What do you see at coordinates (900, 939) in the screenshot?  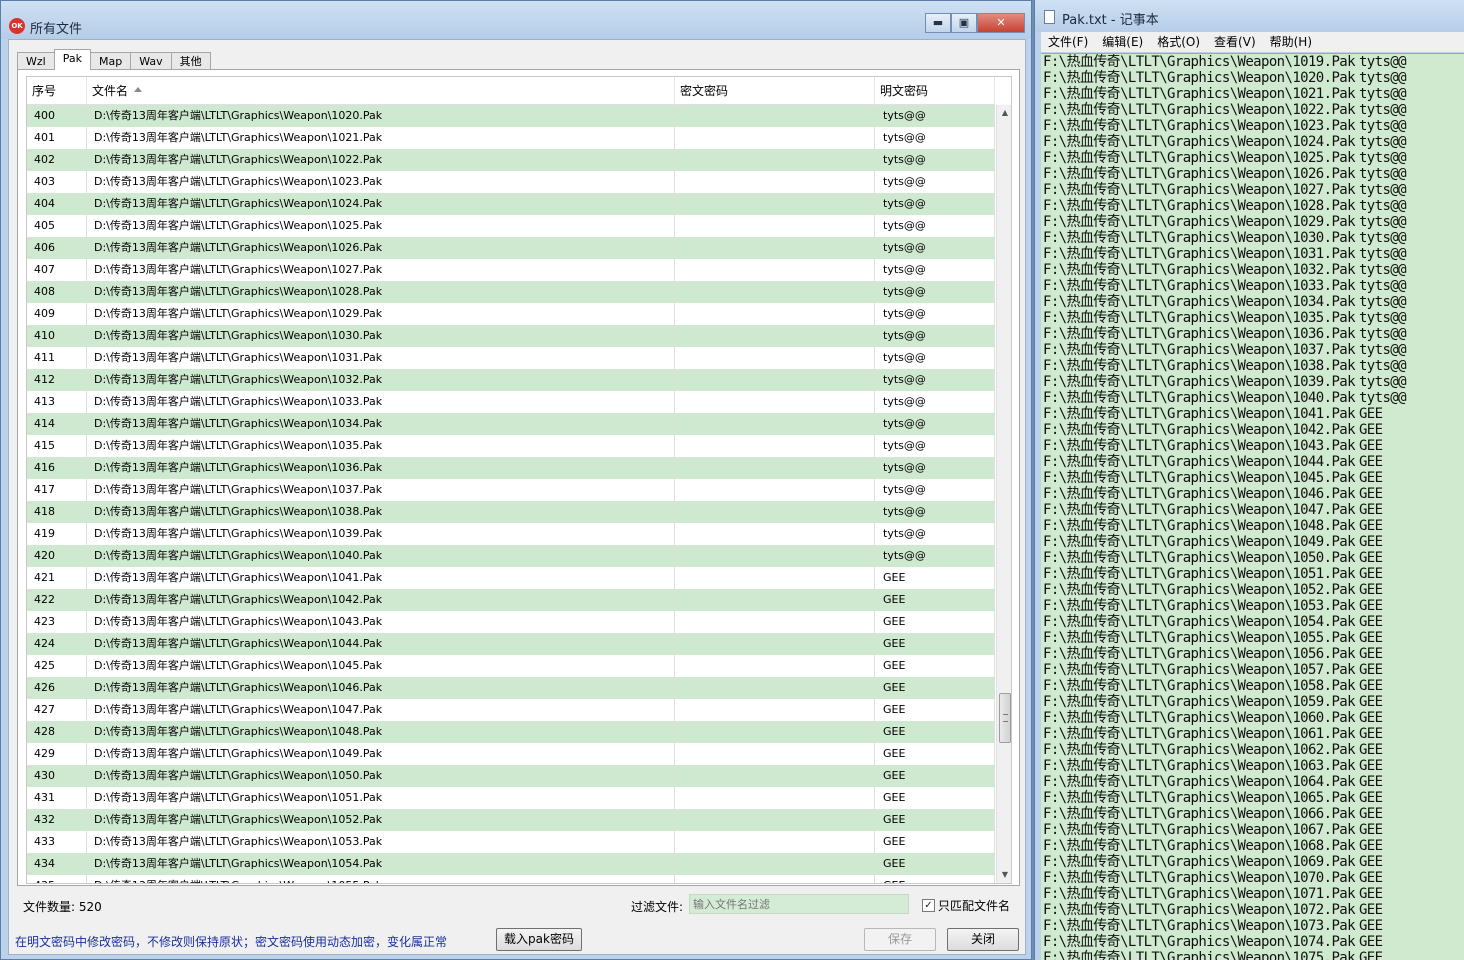 I see `save-button: 保存` at bounding box center [900, 939].